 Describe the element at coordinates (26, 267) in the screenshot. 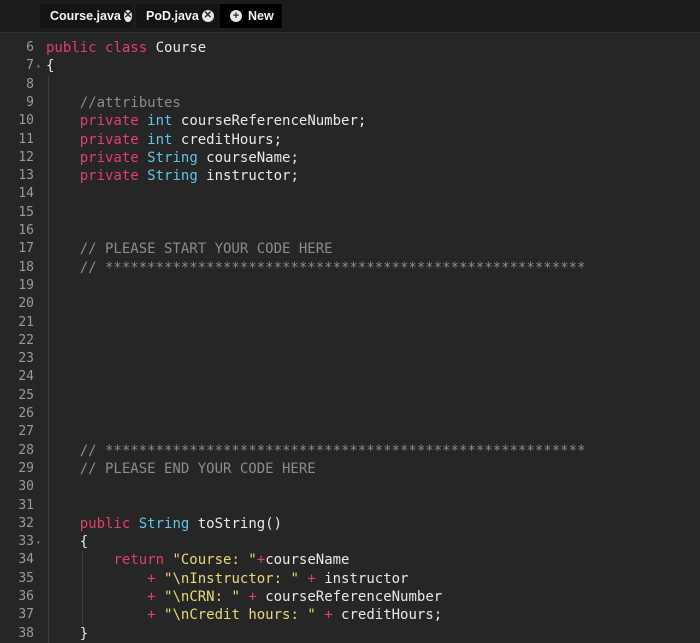

I see `line-number: 18` at that location.